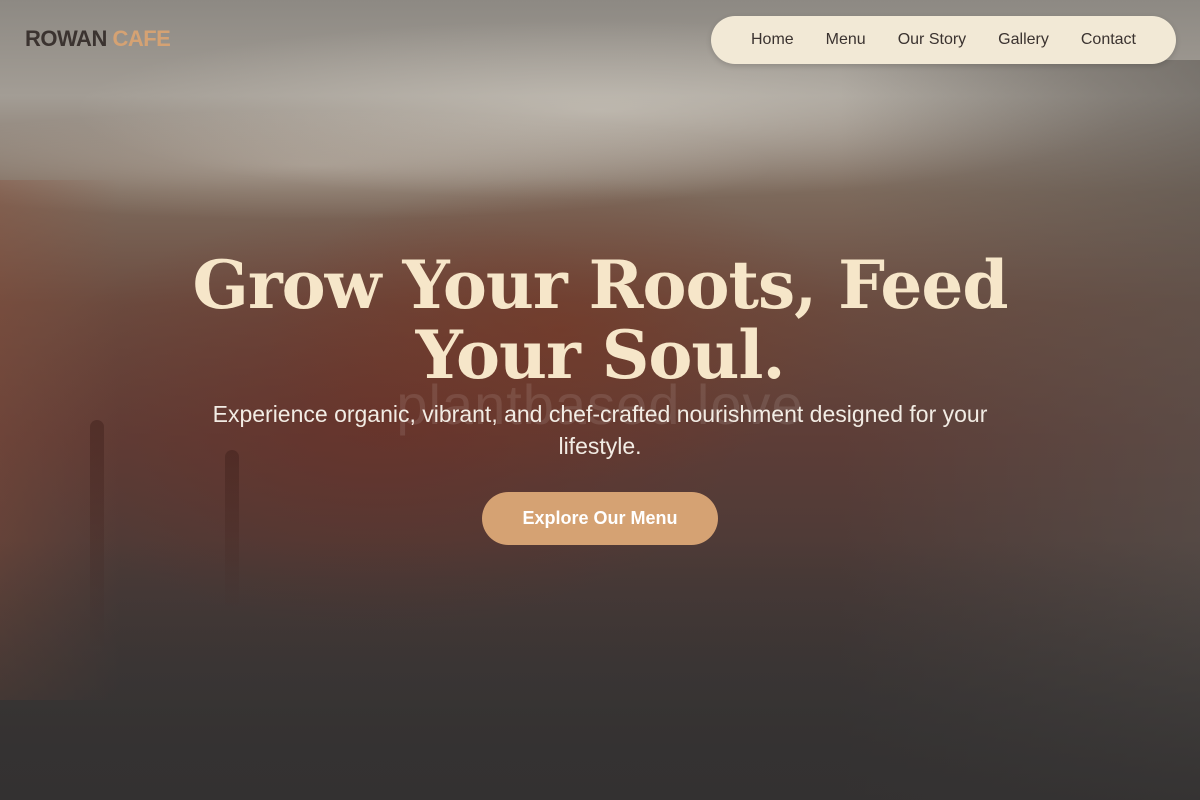 This screenshot has width=1200, height=800. Describe the element at coordinates (846, 40) in the screenshot. I see `nav-item-menu: Menu` at that location.